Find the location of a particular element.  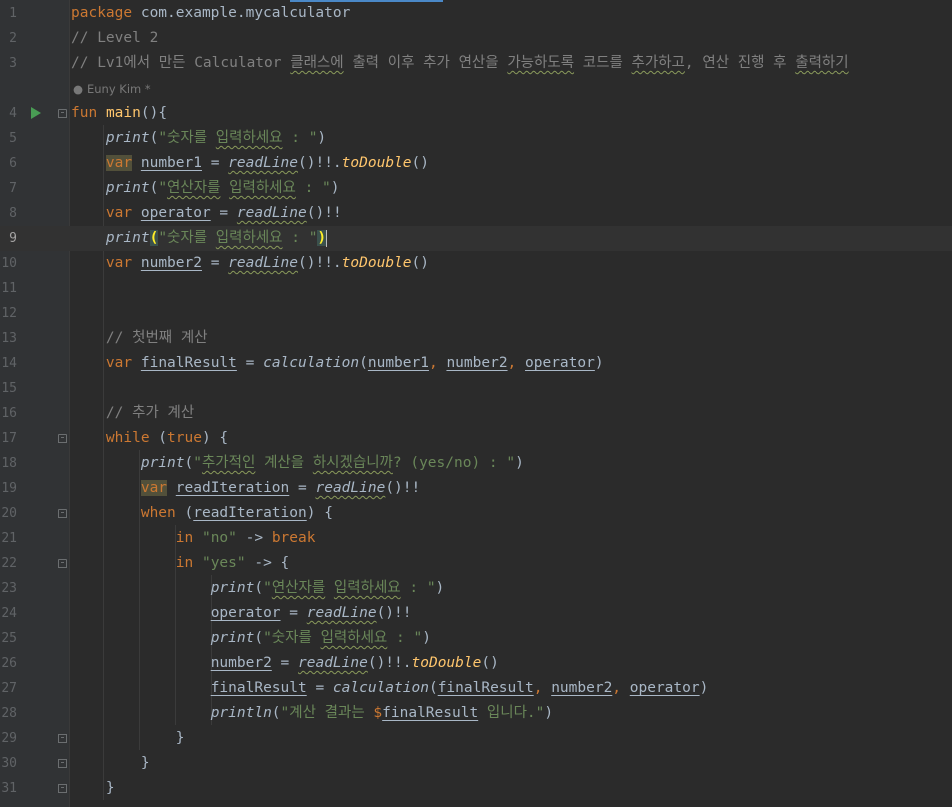

line-number: 15 is located at coordinates (9, 388).